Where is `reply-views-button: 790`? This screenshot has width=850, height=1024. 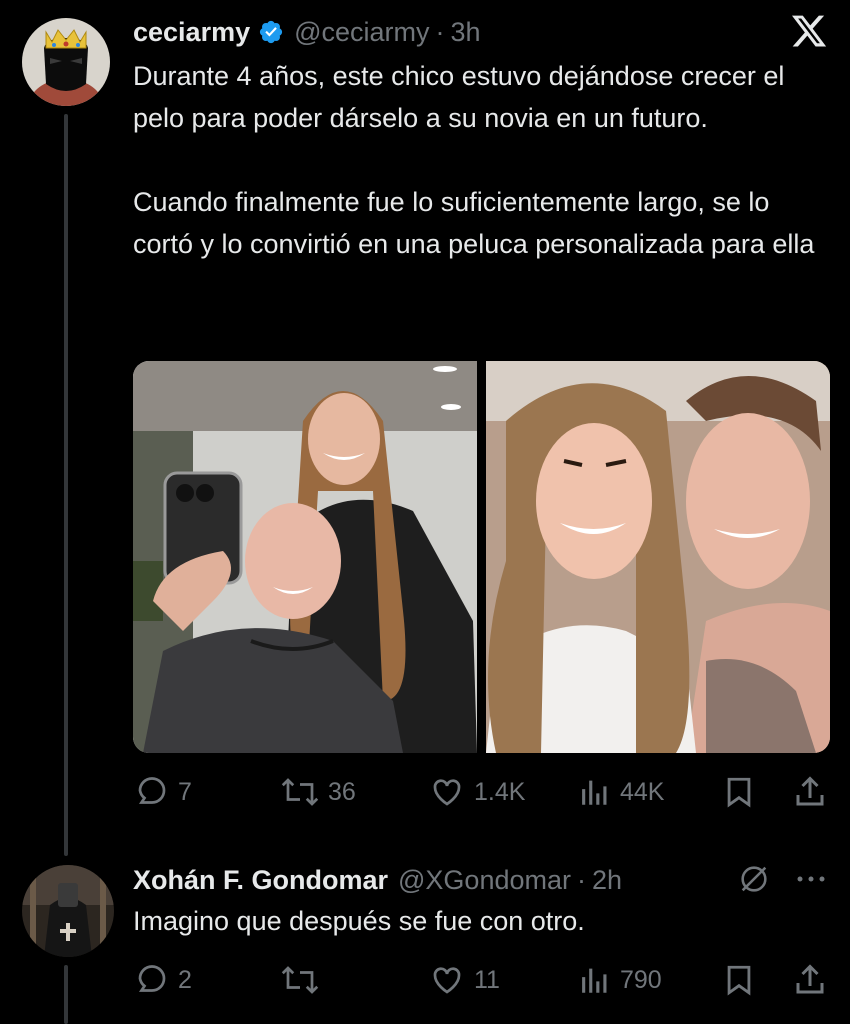
reply-views-button: 790 is located at coordinates (620, 980).